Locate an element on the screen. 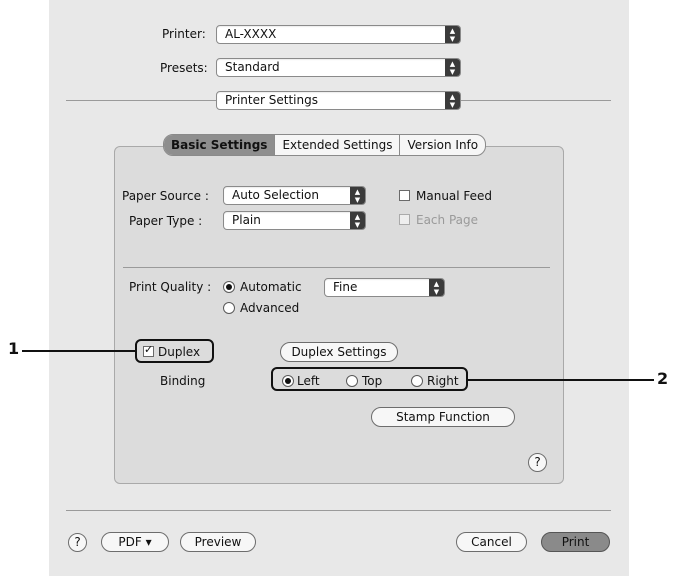 The width and height of the screenshot is (674, 576). printer-popup: AL-XXXX ▲ ▼ is located at coordinates (338, 34).